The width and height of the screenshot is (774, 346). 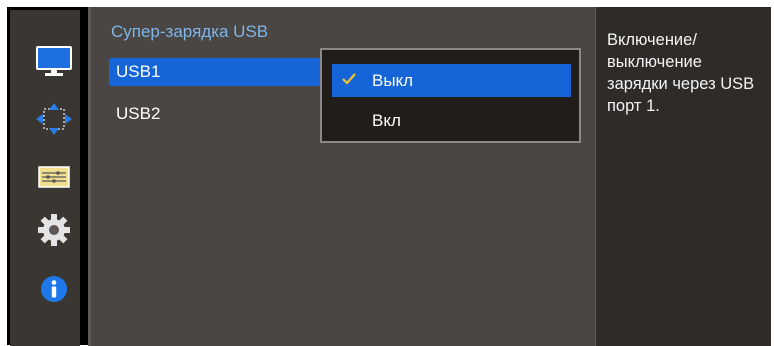 I want to click on option-on-label: Вкл, so click(x=386, y=120).